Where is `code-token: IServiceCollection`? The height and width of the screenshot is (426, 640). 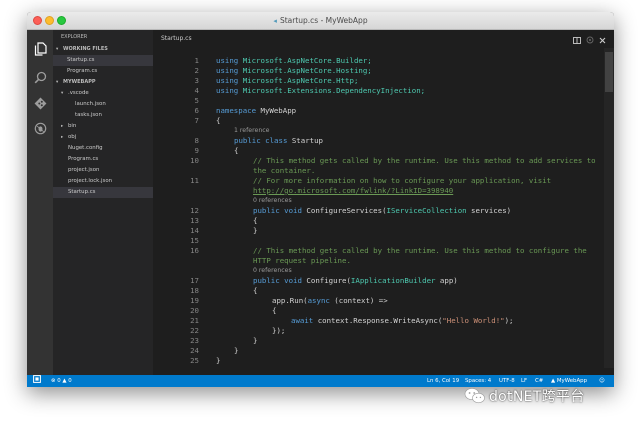 code-token: IServiceCollection is located at coordinates (426, 210).